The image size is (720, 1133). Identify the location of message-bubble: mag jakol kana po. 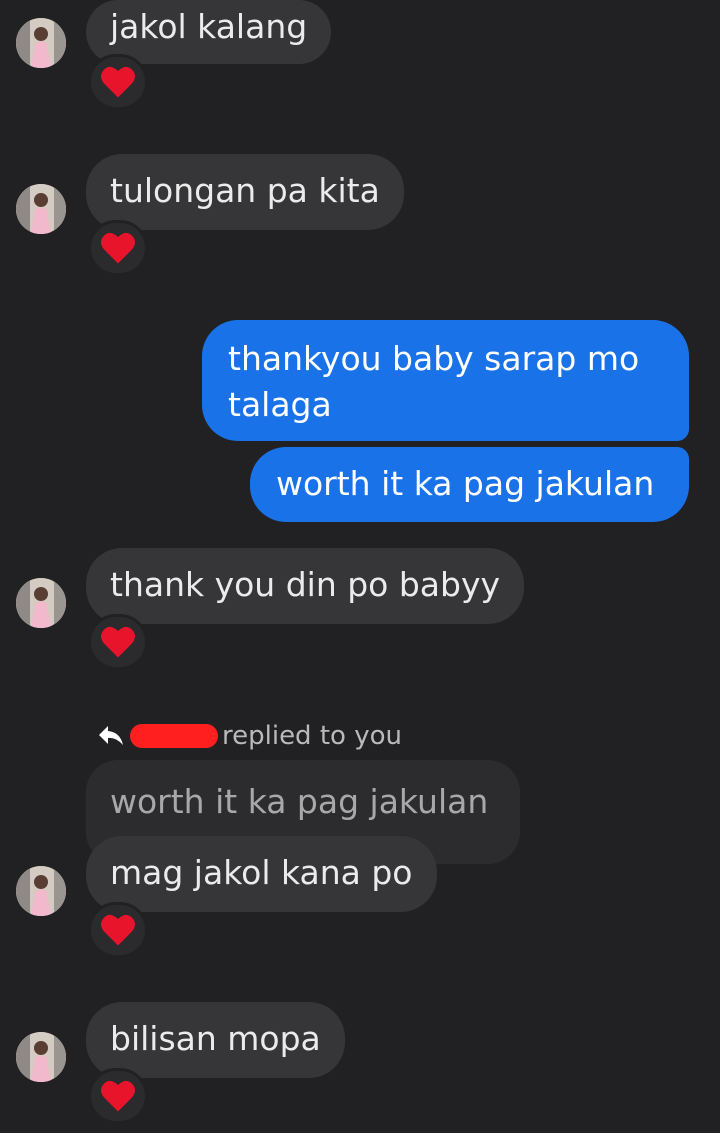
(261, 874).